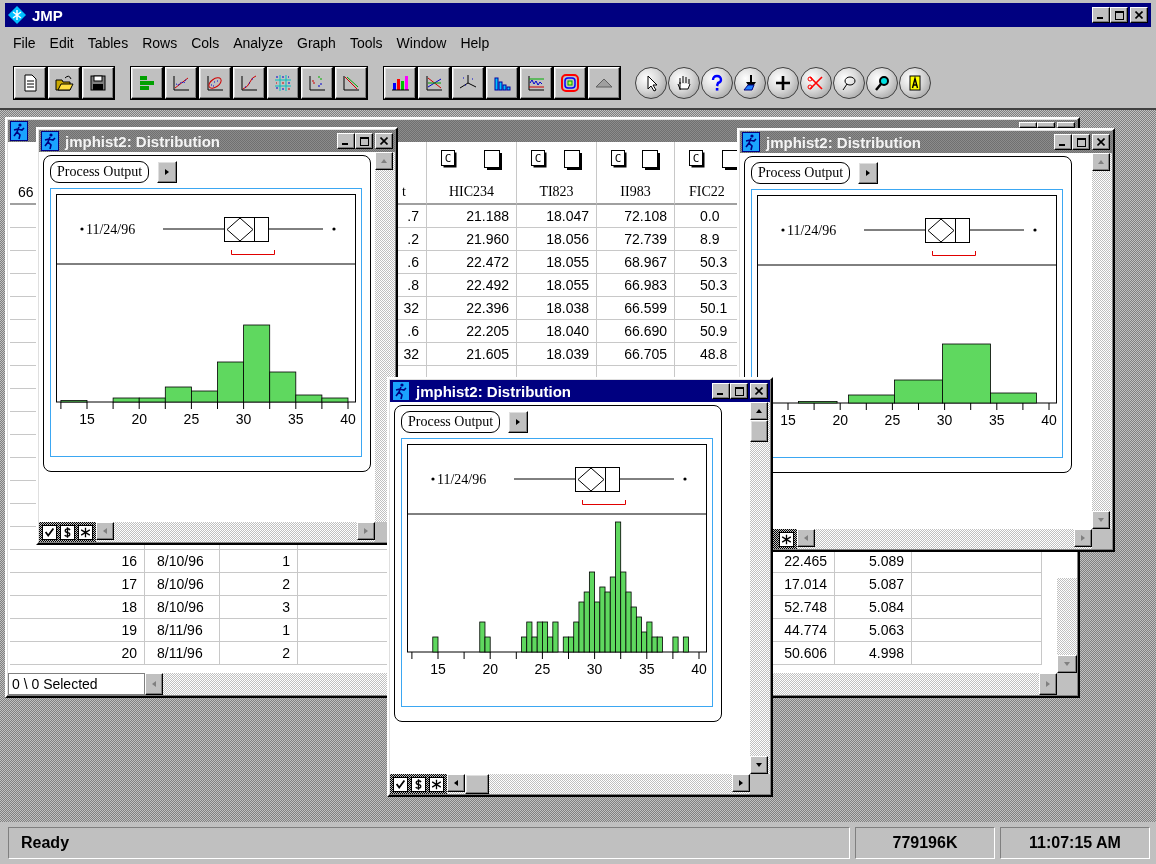 Image resolution: width=1156 pixels, height=864 pixels. What do you see at coordinates (160, 43) in the screenshot?
I see `menu-item: Rows` at bounding box center [160, 43].